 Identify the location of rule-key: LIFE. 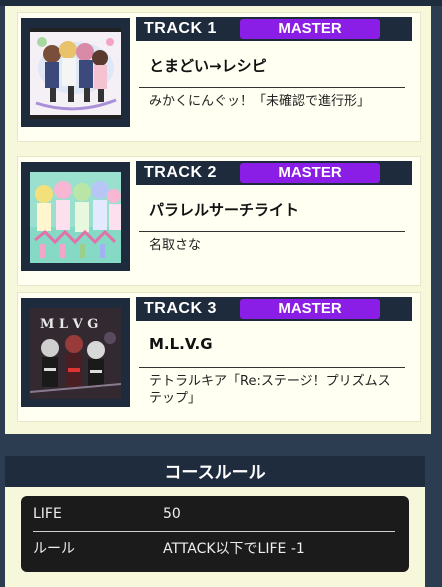
(47, 514).